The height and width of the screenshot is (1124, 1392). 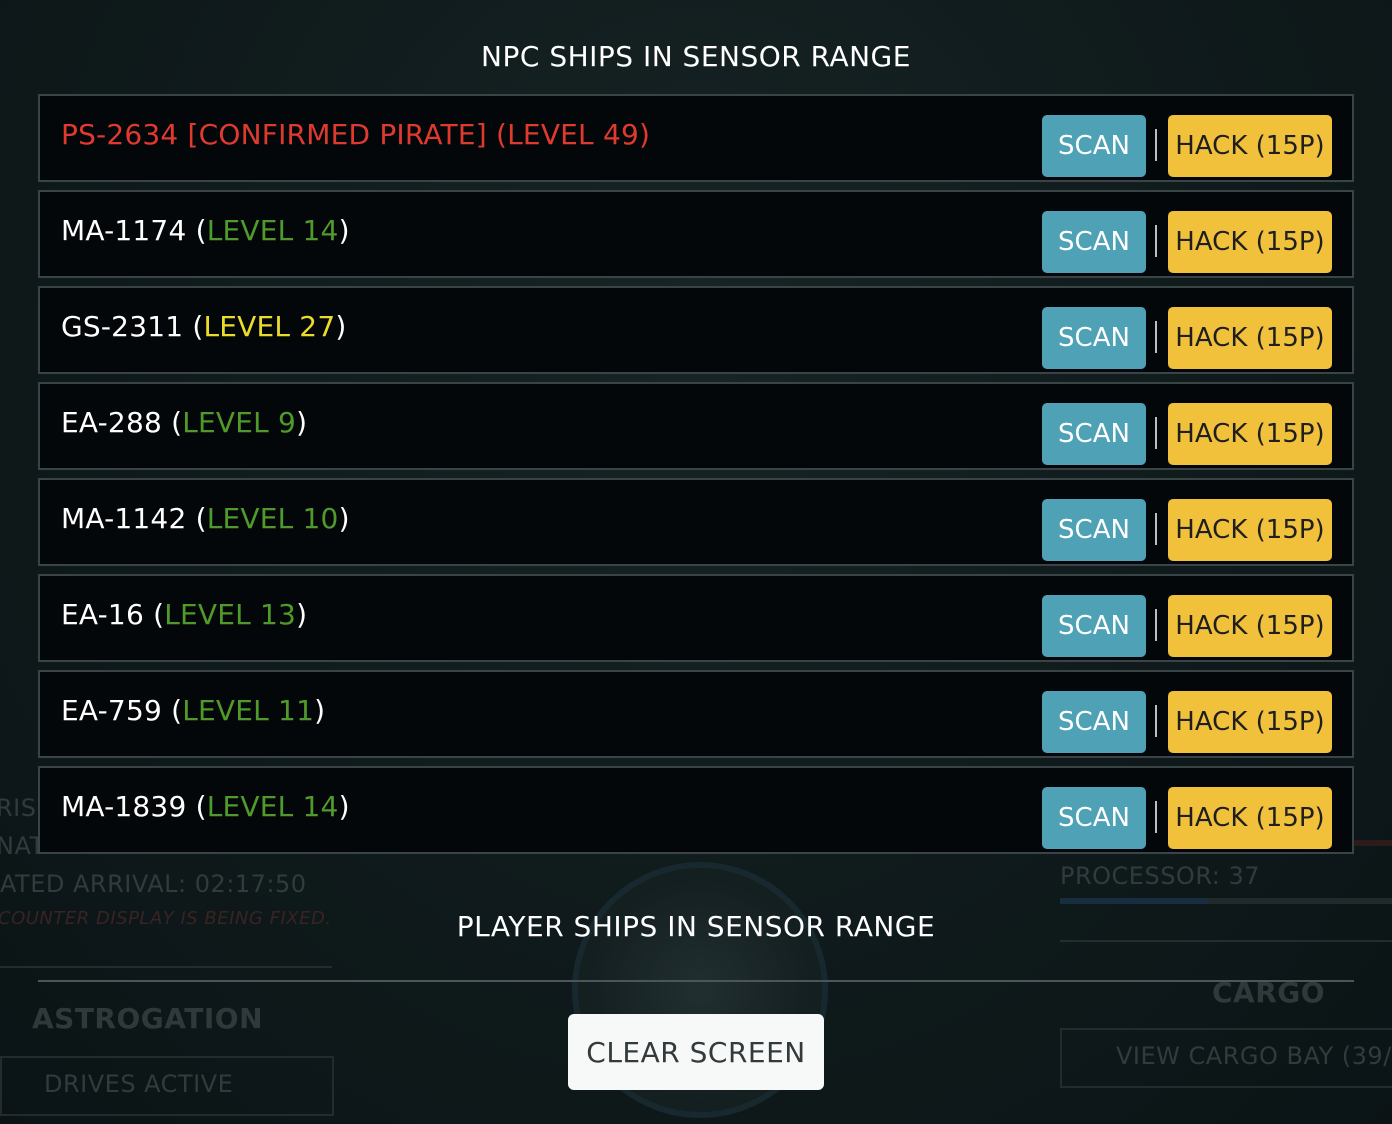 What do you see at coordinates (230, 614) in the screenshot?
I see `ship-level: LEVEL 13` at bounding box center [230, 614].